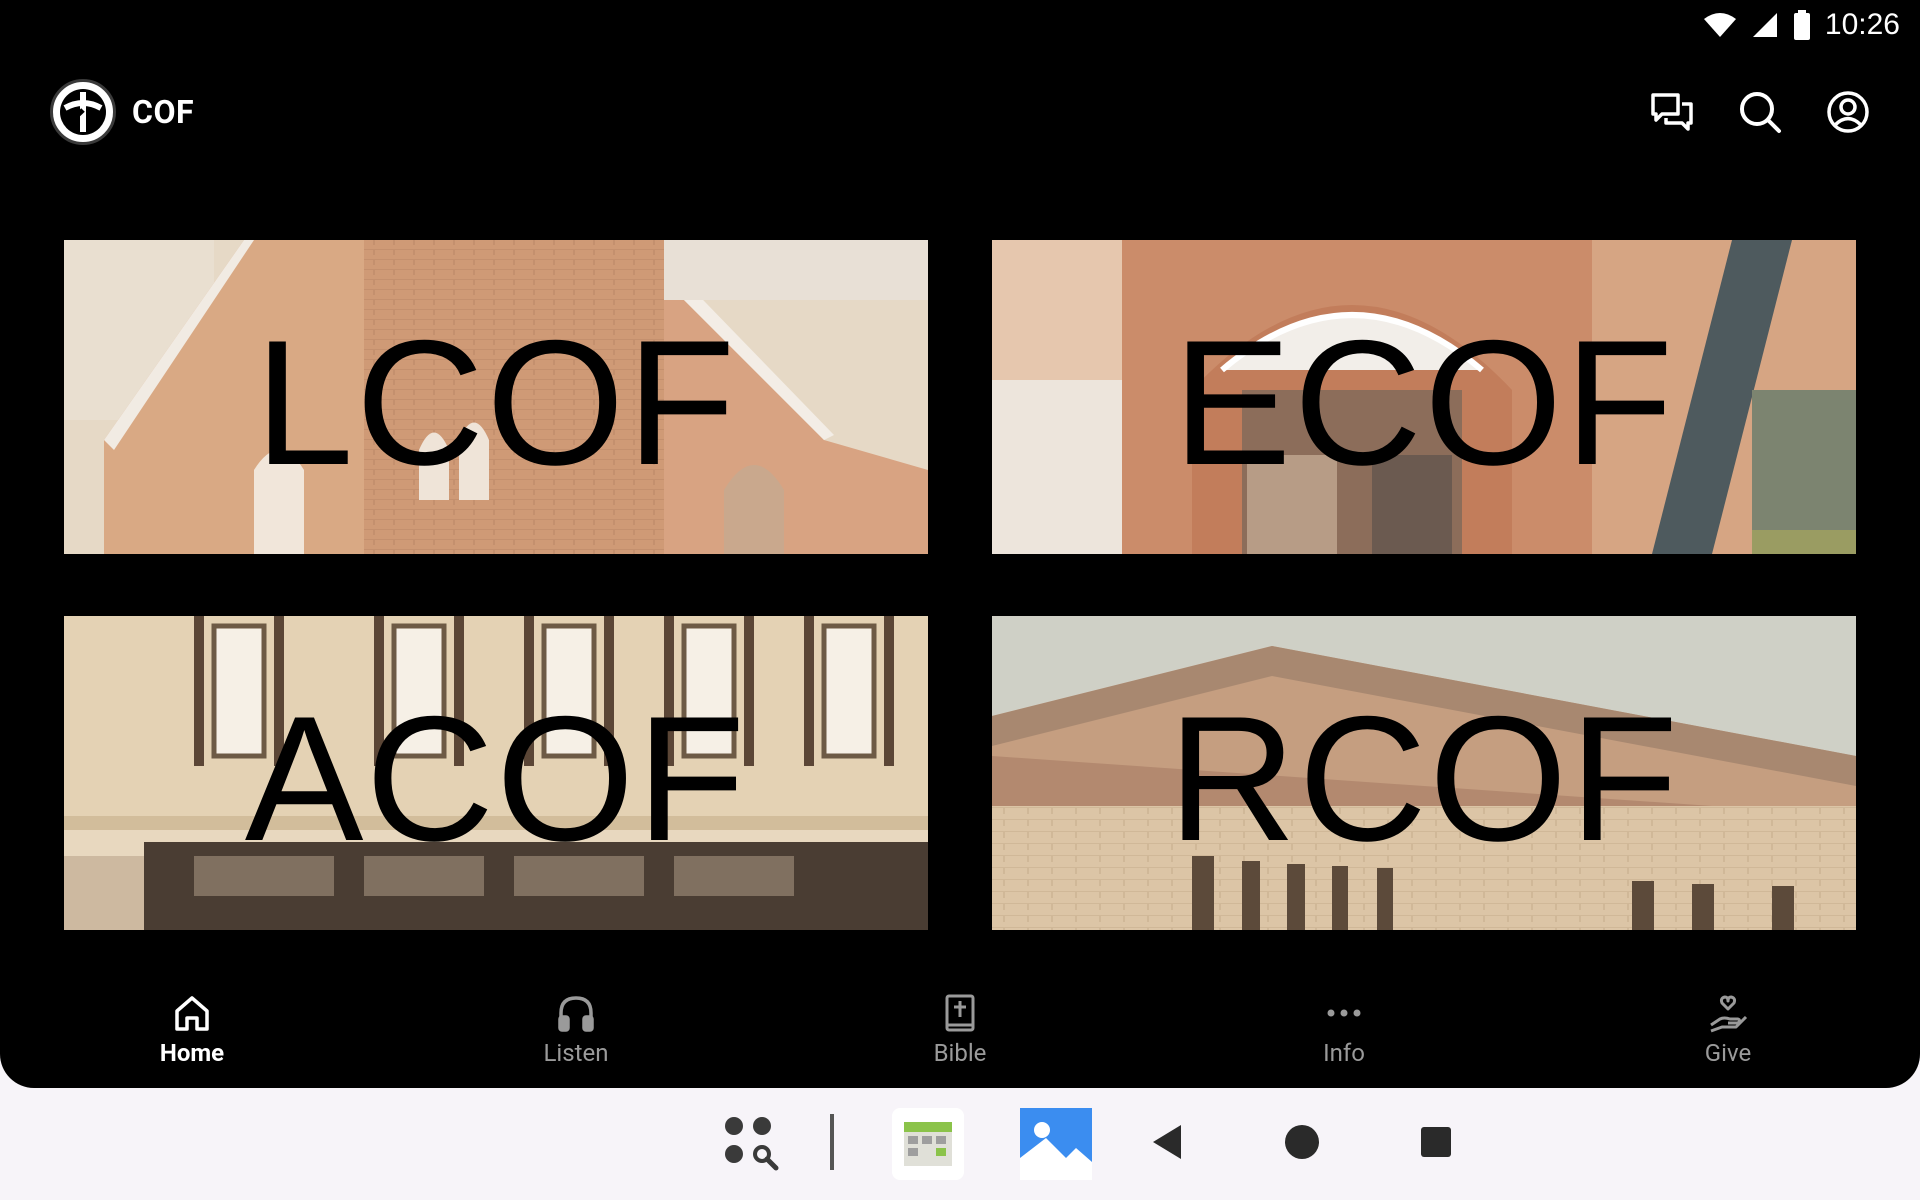 The width and height of the screenshot is (1920, 1200). Describe the element at coordinates (1862, 24) in the screenshot. I see `status-time: 10:26` at that location.